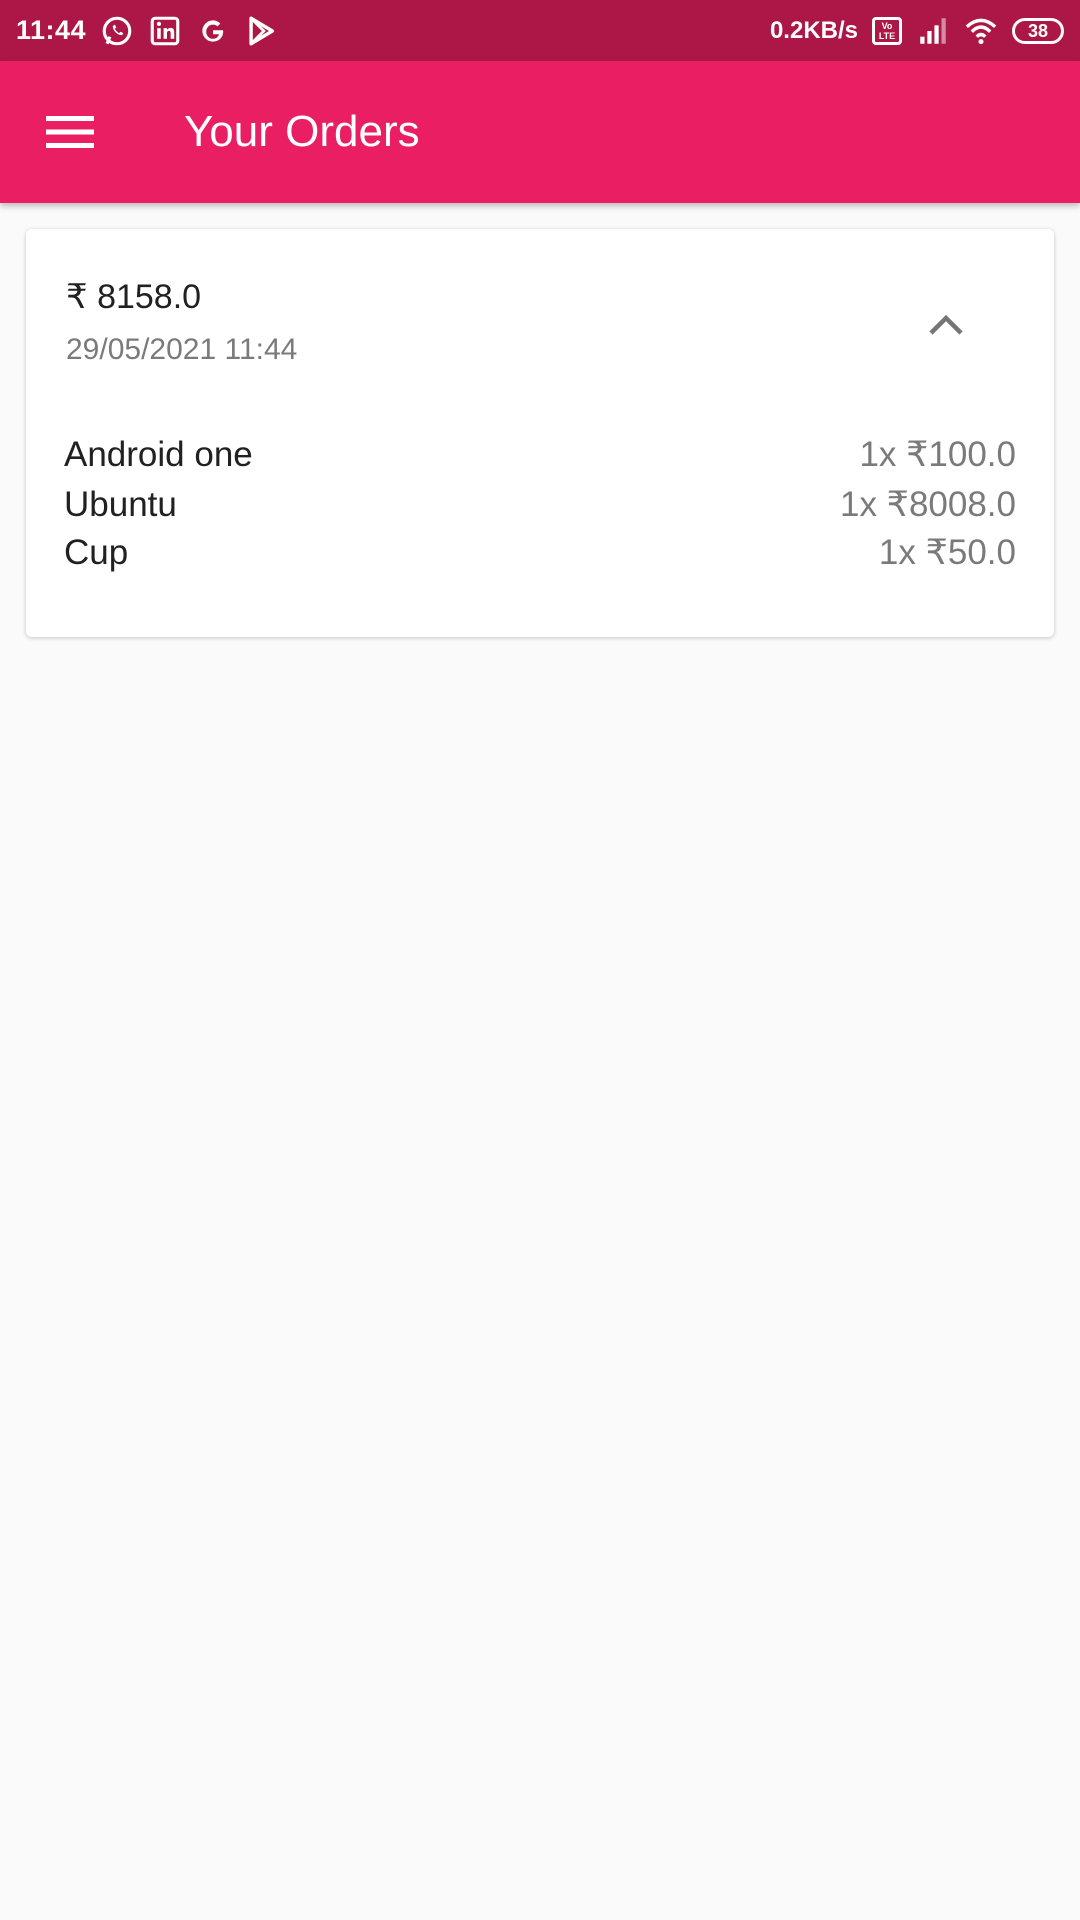  Describe the element at coordinates (302, 131) in the screenshot. I see `page-title: Your Orders` at that location.